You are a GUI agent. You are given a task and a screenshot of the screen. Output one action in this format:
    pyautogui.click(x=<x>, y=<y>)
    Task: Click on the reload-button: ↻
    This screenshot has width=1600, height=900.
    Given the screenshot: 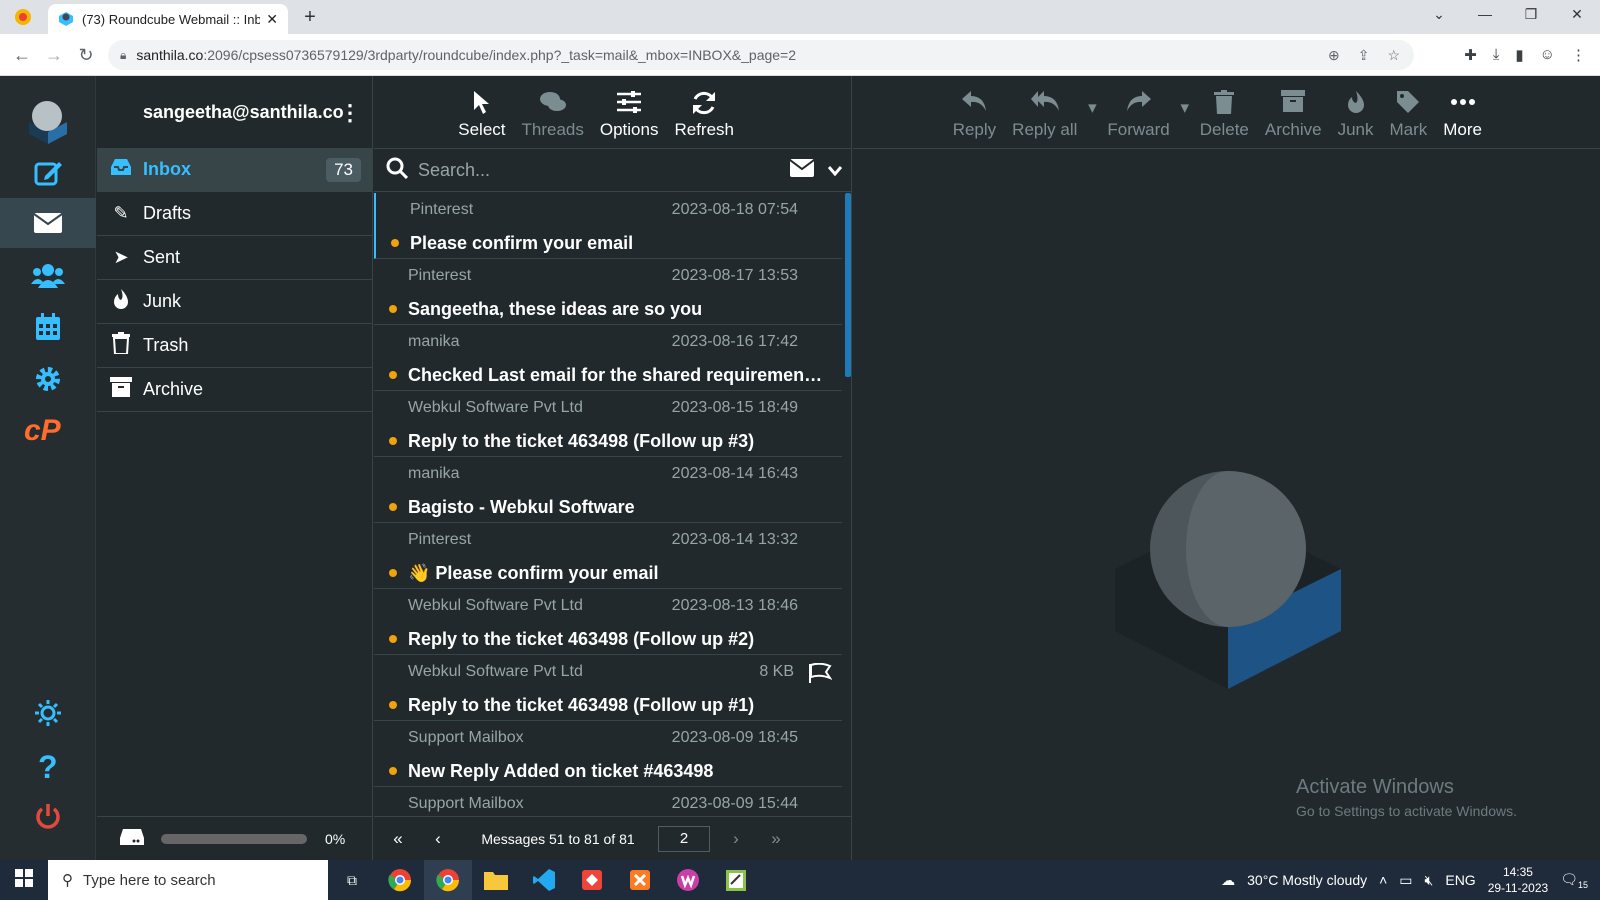 What is the action you would take?
    pyautogui.click(x=86, y=55)
    